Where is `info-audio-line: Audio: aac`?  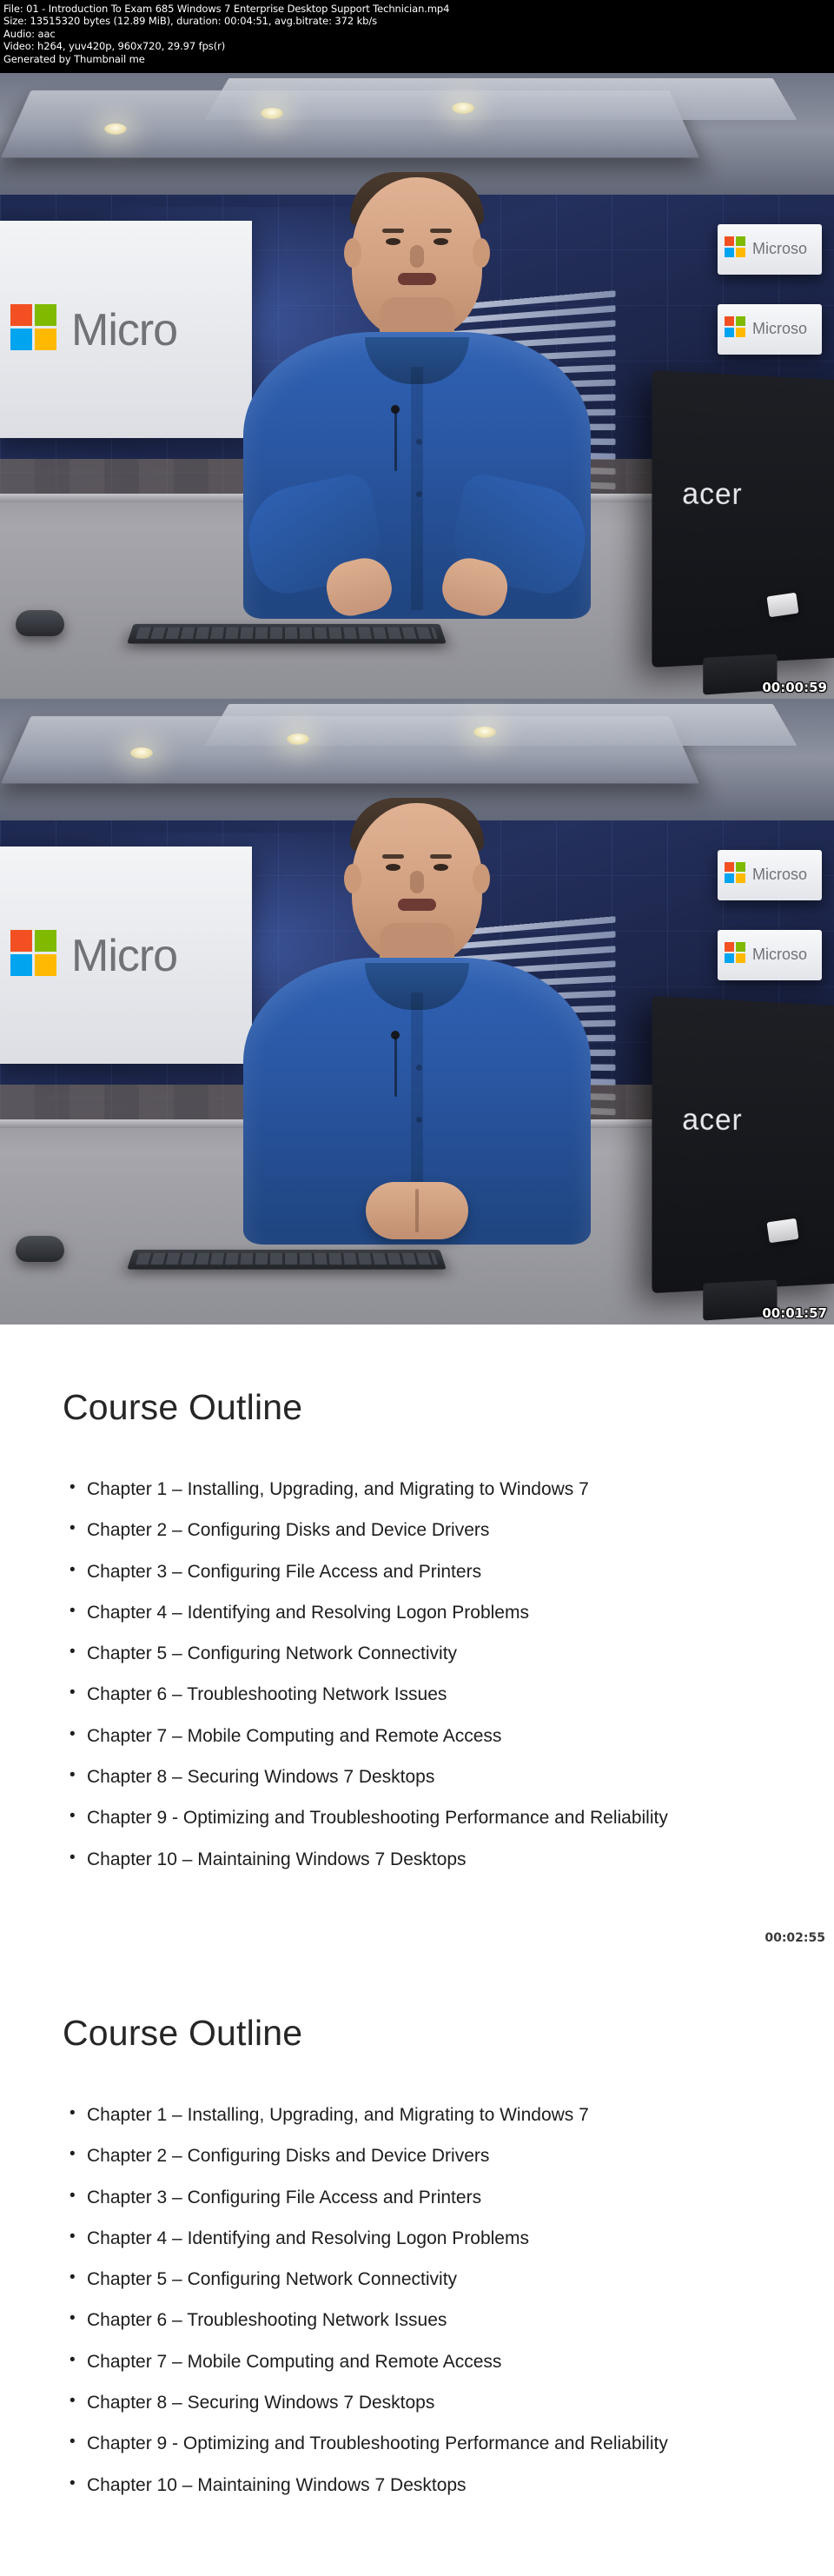 info-audio-line: Audio: aac is located at coordinates (30, 33).